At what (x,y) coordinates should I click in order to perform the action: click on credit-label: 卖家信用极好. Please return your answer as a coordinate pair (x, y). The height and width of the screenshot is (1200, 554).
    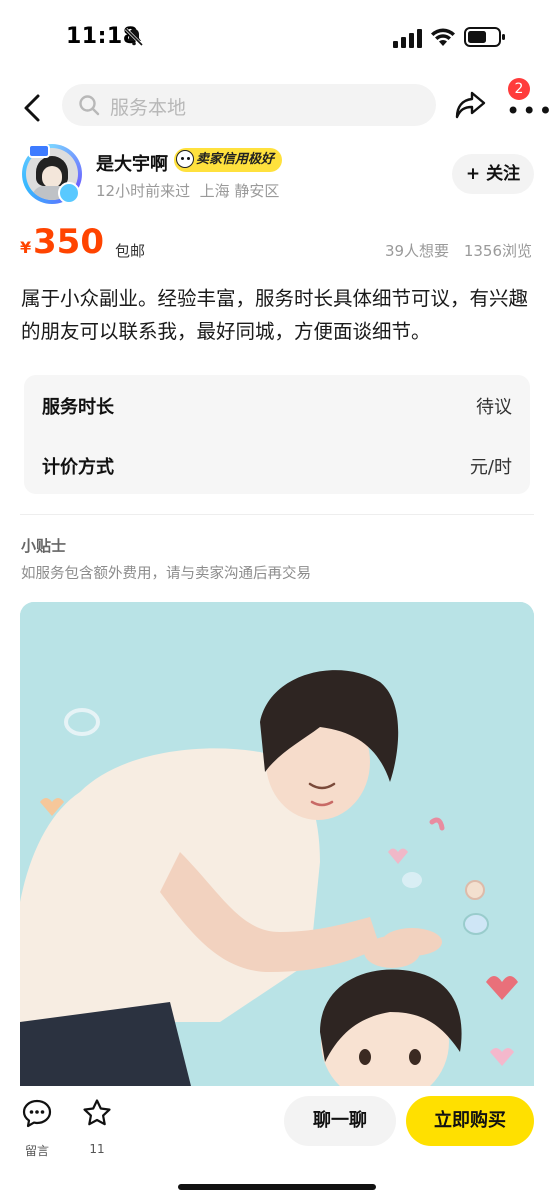
    Looking at the image, I should click on (235, 159).